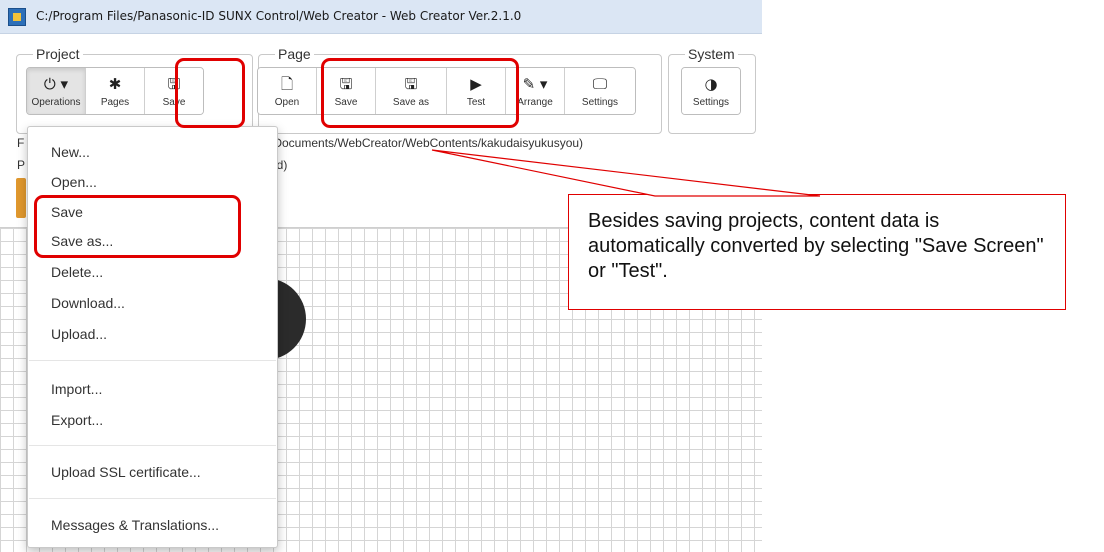  Describe the element at coordinates (626, 173) in the screenshot. I see `callout-pointer` at that location.